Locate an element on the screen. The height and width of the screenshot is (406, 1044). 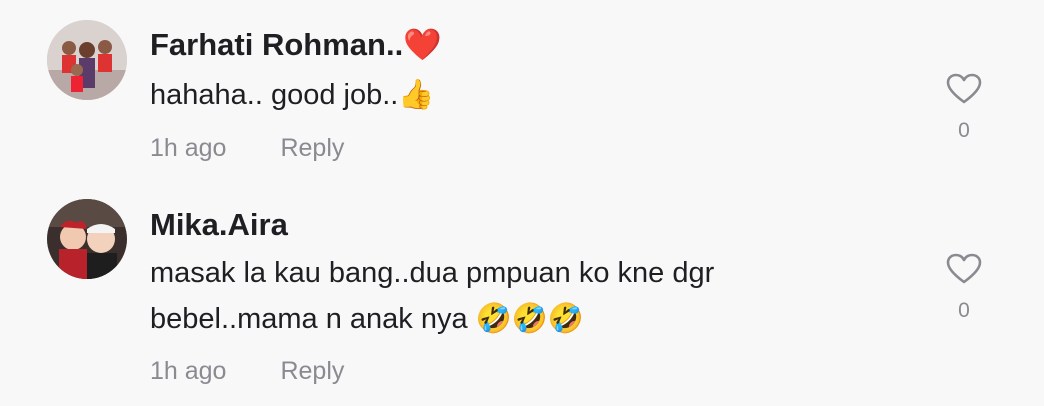
username-text: Mika.Aira is located at coordinates (219, 224).